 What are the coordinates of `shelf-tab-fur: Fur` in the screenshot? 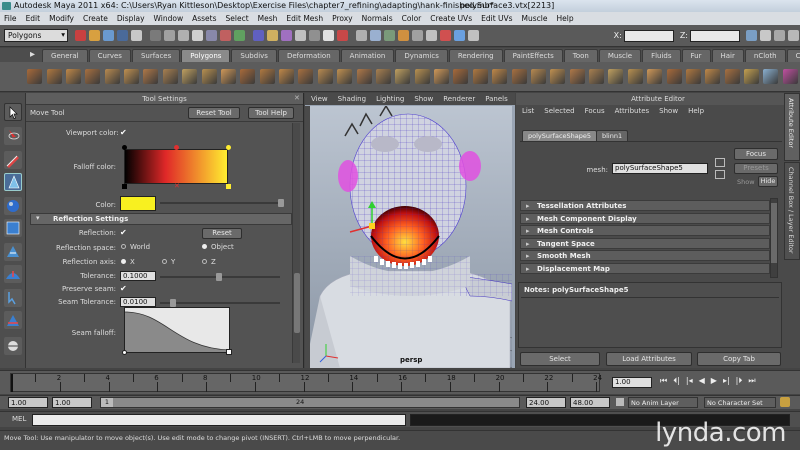 It's located at (696, 55).